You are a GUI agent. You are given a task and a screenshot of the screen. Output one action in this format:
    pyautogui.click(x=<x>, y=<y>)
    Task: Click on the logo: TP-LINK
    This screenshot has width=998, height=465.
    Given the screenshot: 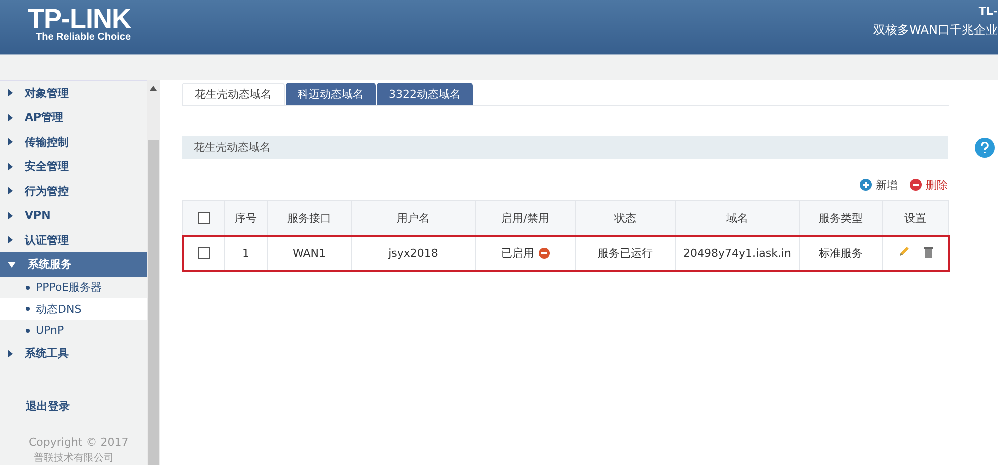 What is the action you would take?
    pyautogui.click(x=80, y=19)
    